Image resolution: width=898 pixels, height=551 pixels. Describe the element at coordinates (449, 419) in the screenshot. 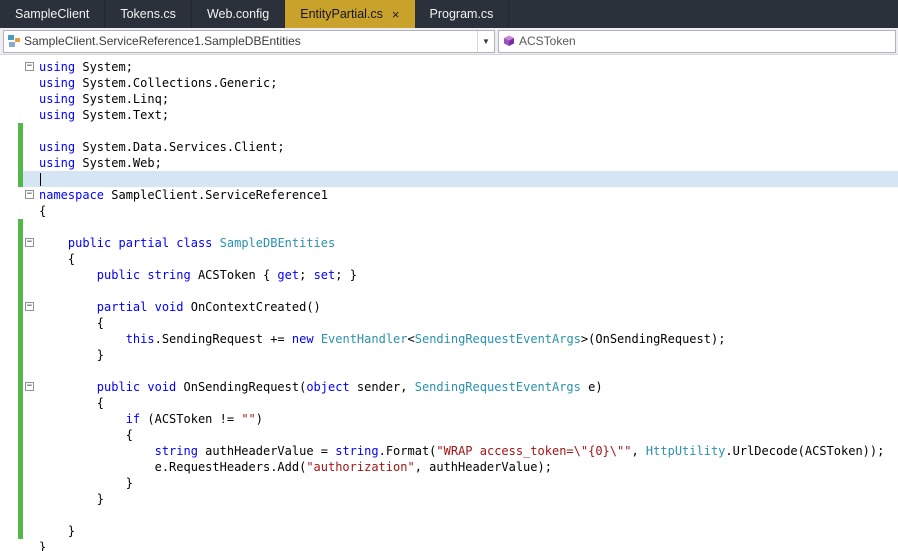

I see `code-line: if (ACSToken != "")` at that location.